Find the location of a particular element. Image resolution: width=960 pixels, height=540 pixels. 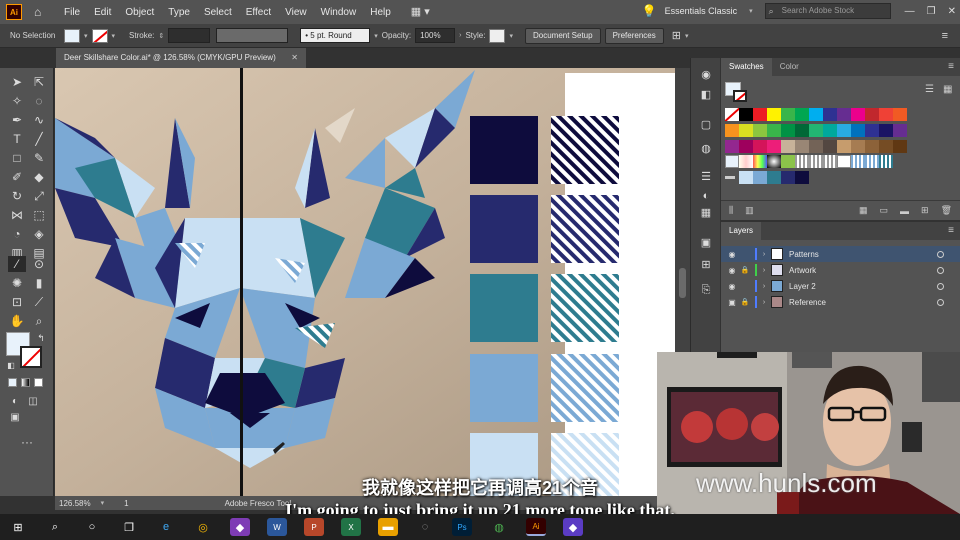

variable-width-profile is located at coordinates (252, 35).